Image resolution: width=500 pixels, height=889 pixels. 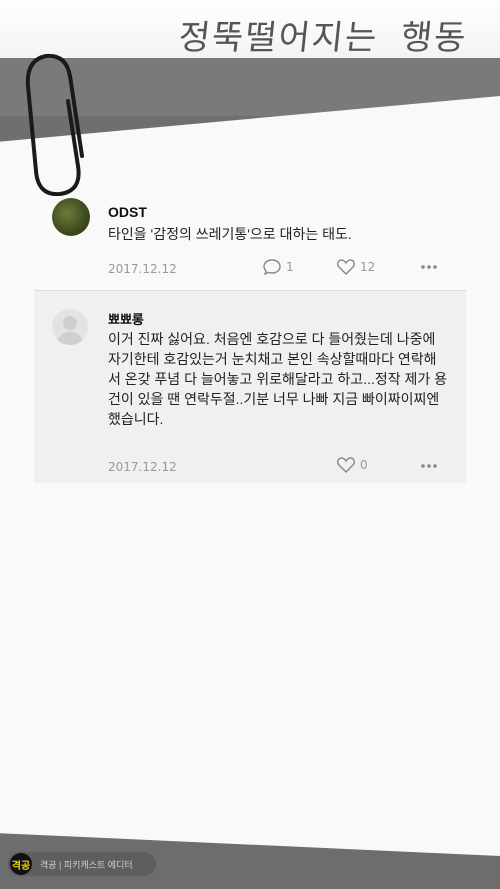 I want to click on comment-button: 1, so click(x=278, y=267).